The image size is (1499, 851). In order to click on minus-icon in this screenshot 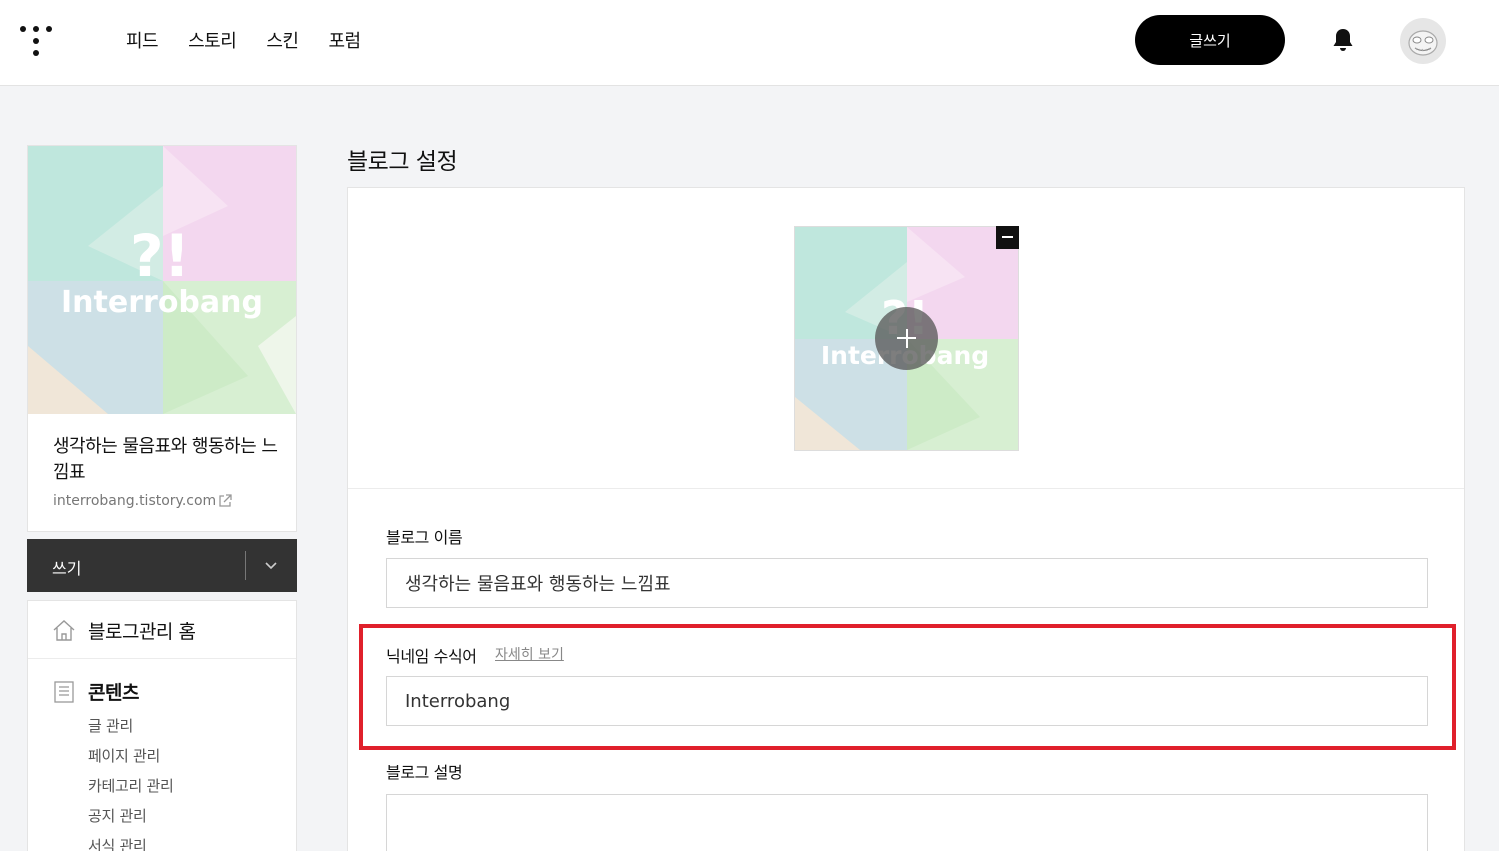, I will do `click(1007, 237)`.